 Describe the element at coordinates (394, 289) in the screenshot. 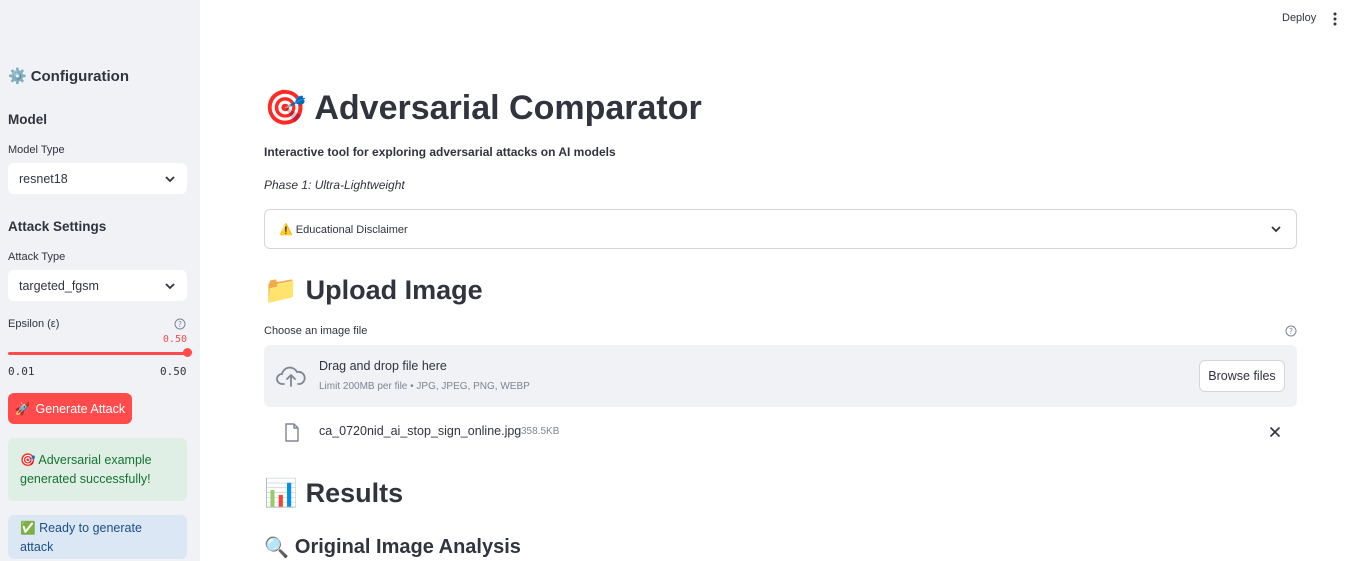

I see `upload-heading-text: Upload Image` at that location.